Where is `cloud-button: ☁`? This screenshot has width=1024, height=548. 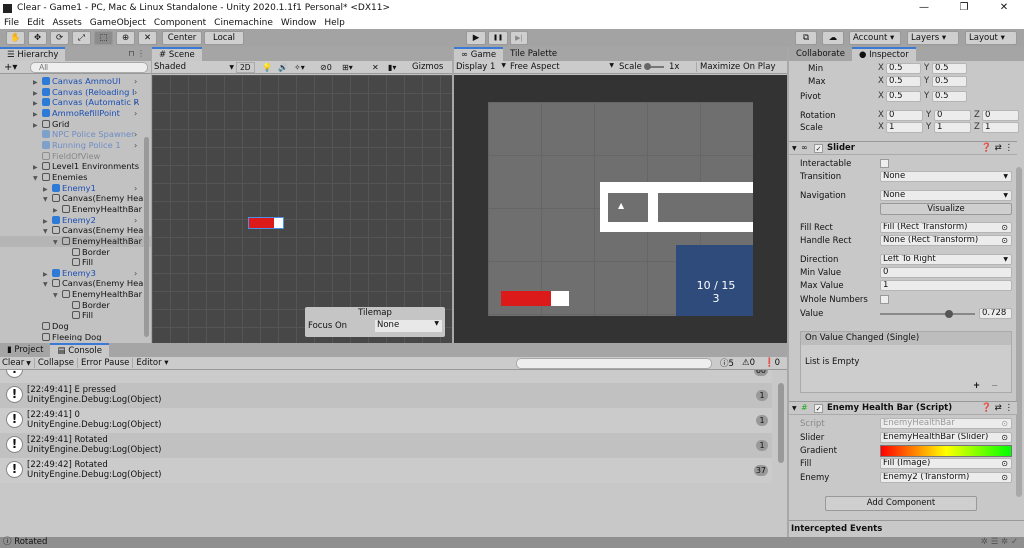 cloud-button: ☁ is located at coordinates (833, 38).